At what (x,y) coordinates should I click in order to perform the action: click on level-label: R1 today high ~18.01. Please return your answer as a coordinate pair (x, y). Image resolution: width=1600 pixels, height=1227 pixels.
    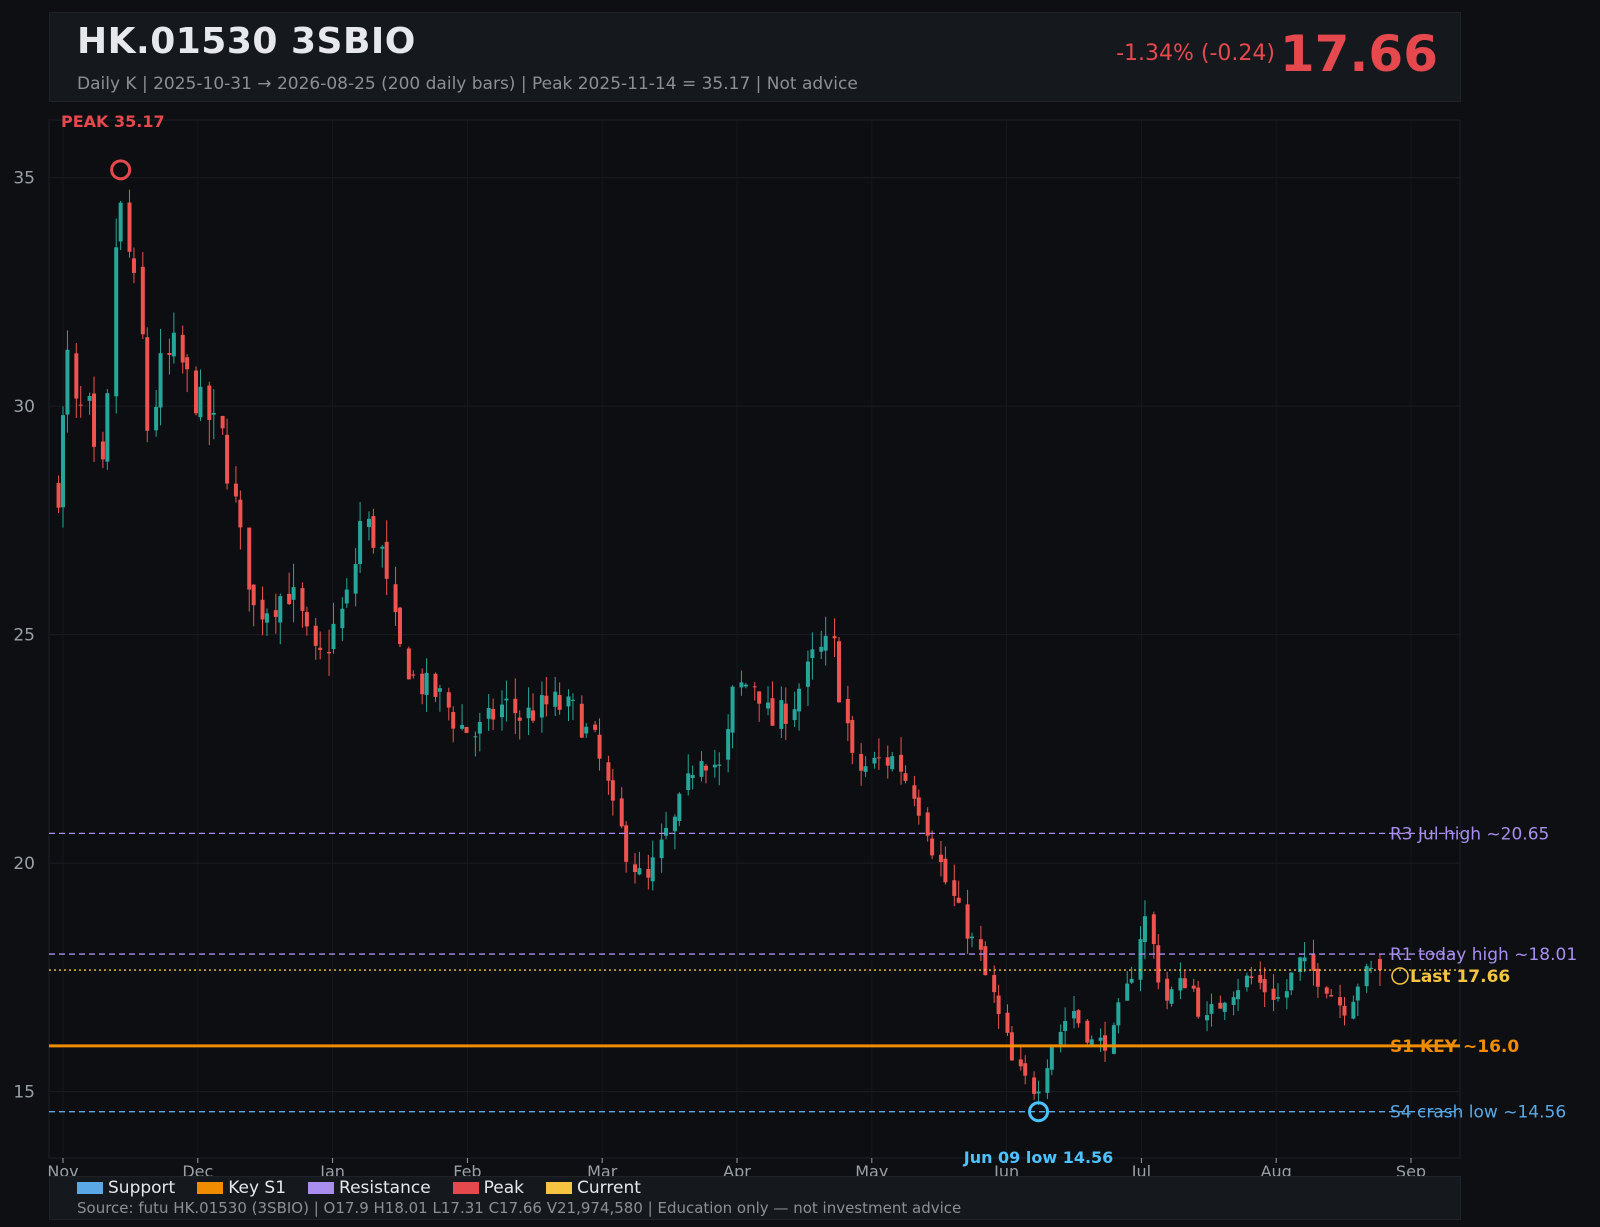
    Looking at the image, I should click on (1483, 955).